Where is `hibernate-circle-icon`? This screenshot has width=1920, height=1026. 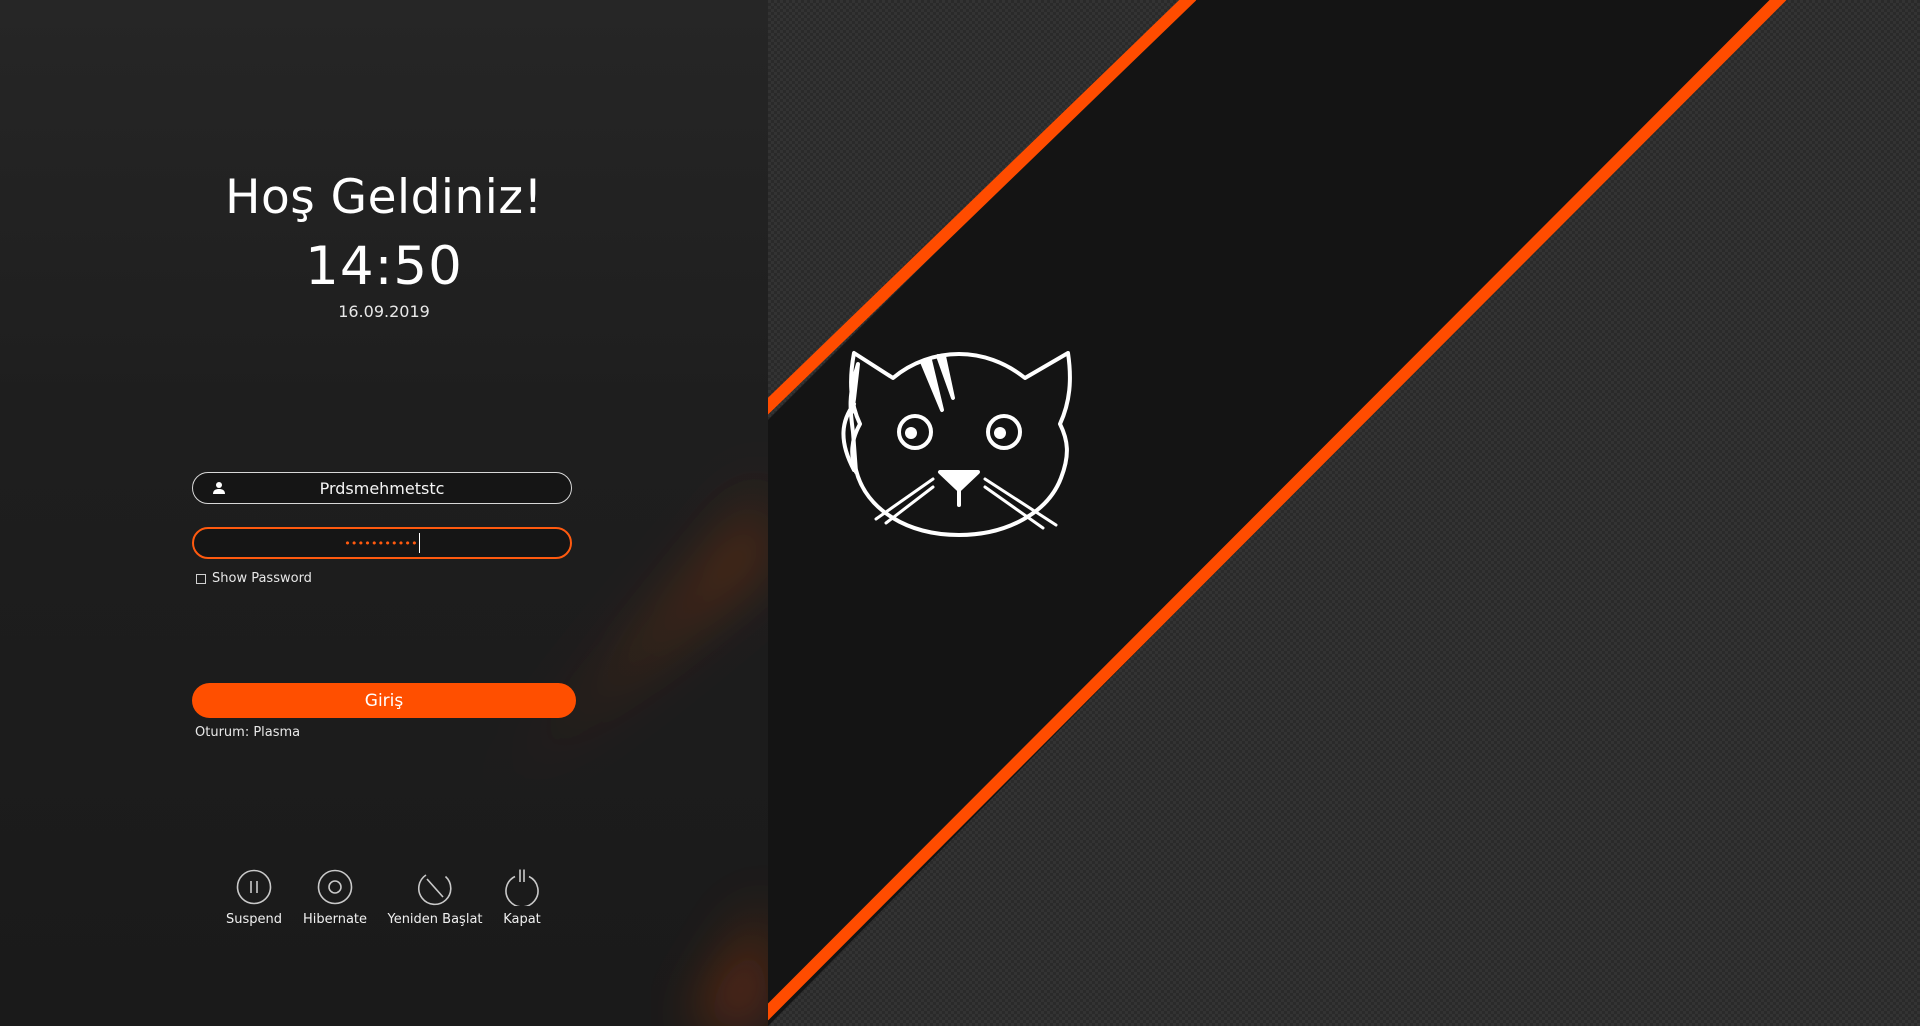
hibernate-circle-icon is located at coordinates (335, 887).